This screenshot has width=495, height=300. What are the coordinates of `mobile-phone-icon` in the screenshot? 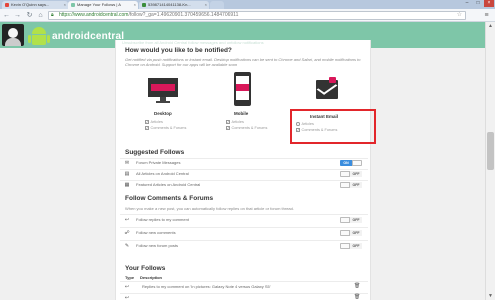 It's located at (242, 89).